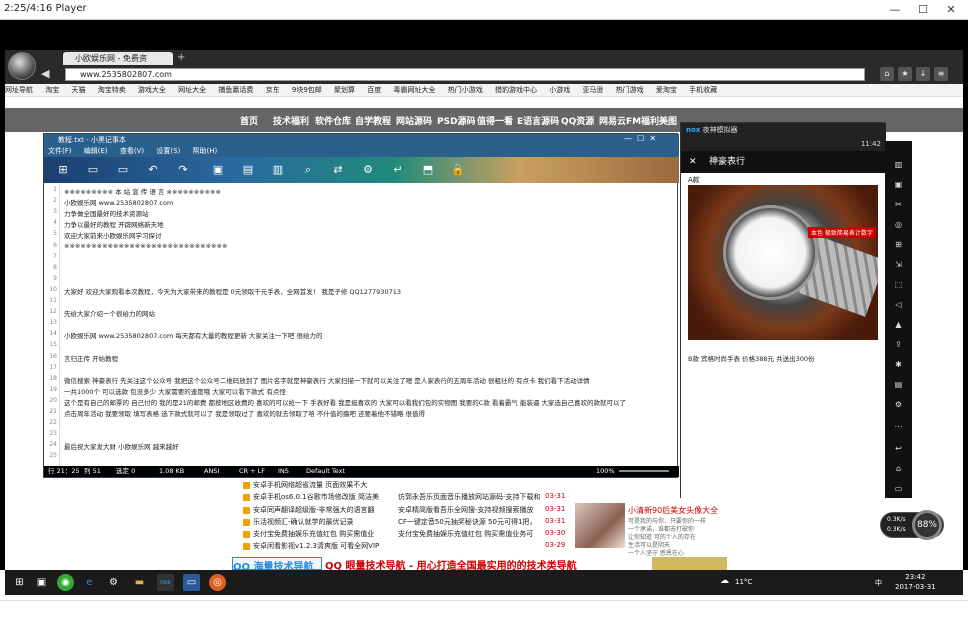 This screenshot has height=631, width=968. I want to click on nav-item: 网易云FM, so click(620, 120).